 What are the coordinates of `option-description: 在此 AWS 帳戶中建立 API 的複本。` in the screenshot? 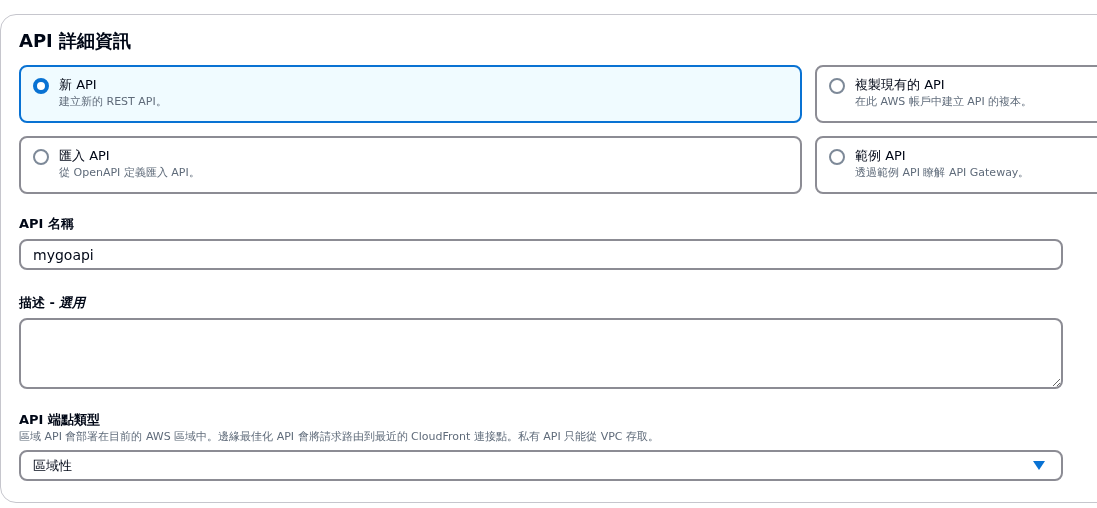 It's located at (944, 102).